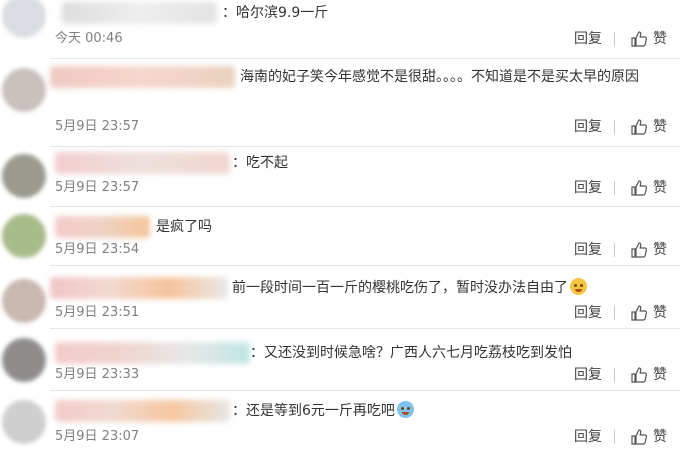  What do you see at coordinates (340, 235) in the screenshot?
I see `comment-item: 是疯了吗 5月9日 23:54 回复 赞` at bounding box center [340, 235].